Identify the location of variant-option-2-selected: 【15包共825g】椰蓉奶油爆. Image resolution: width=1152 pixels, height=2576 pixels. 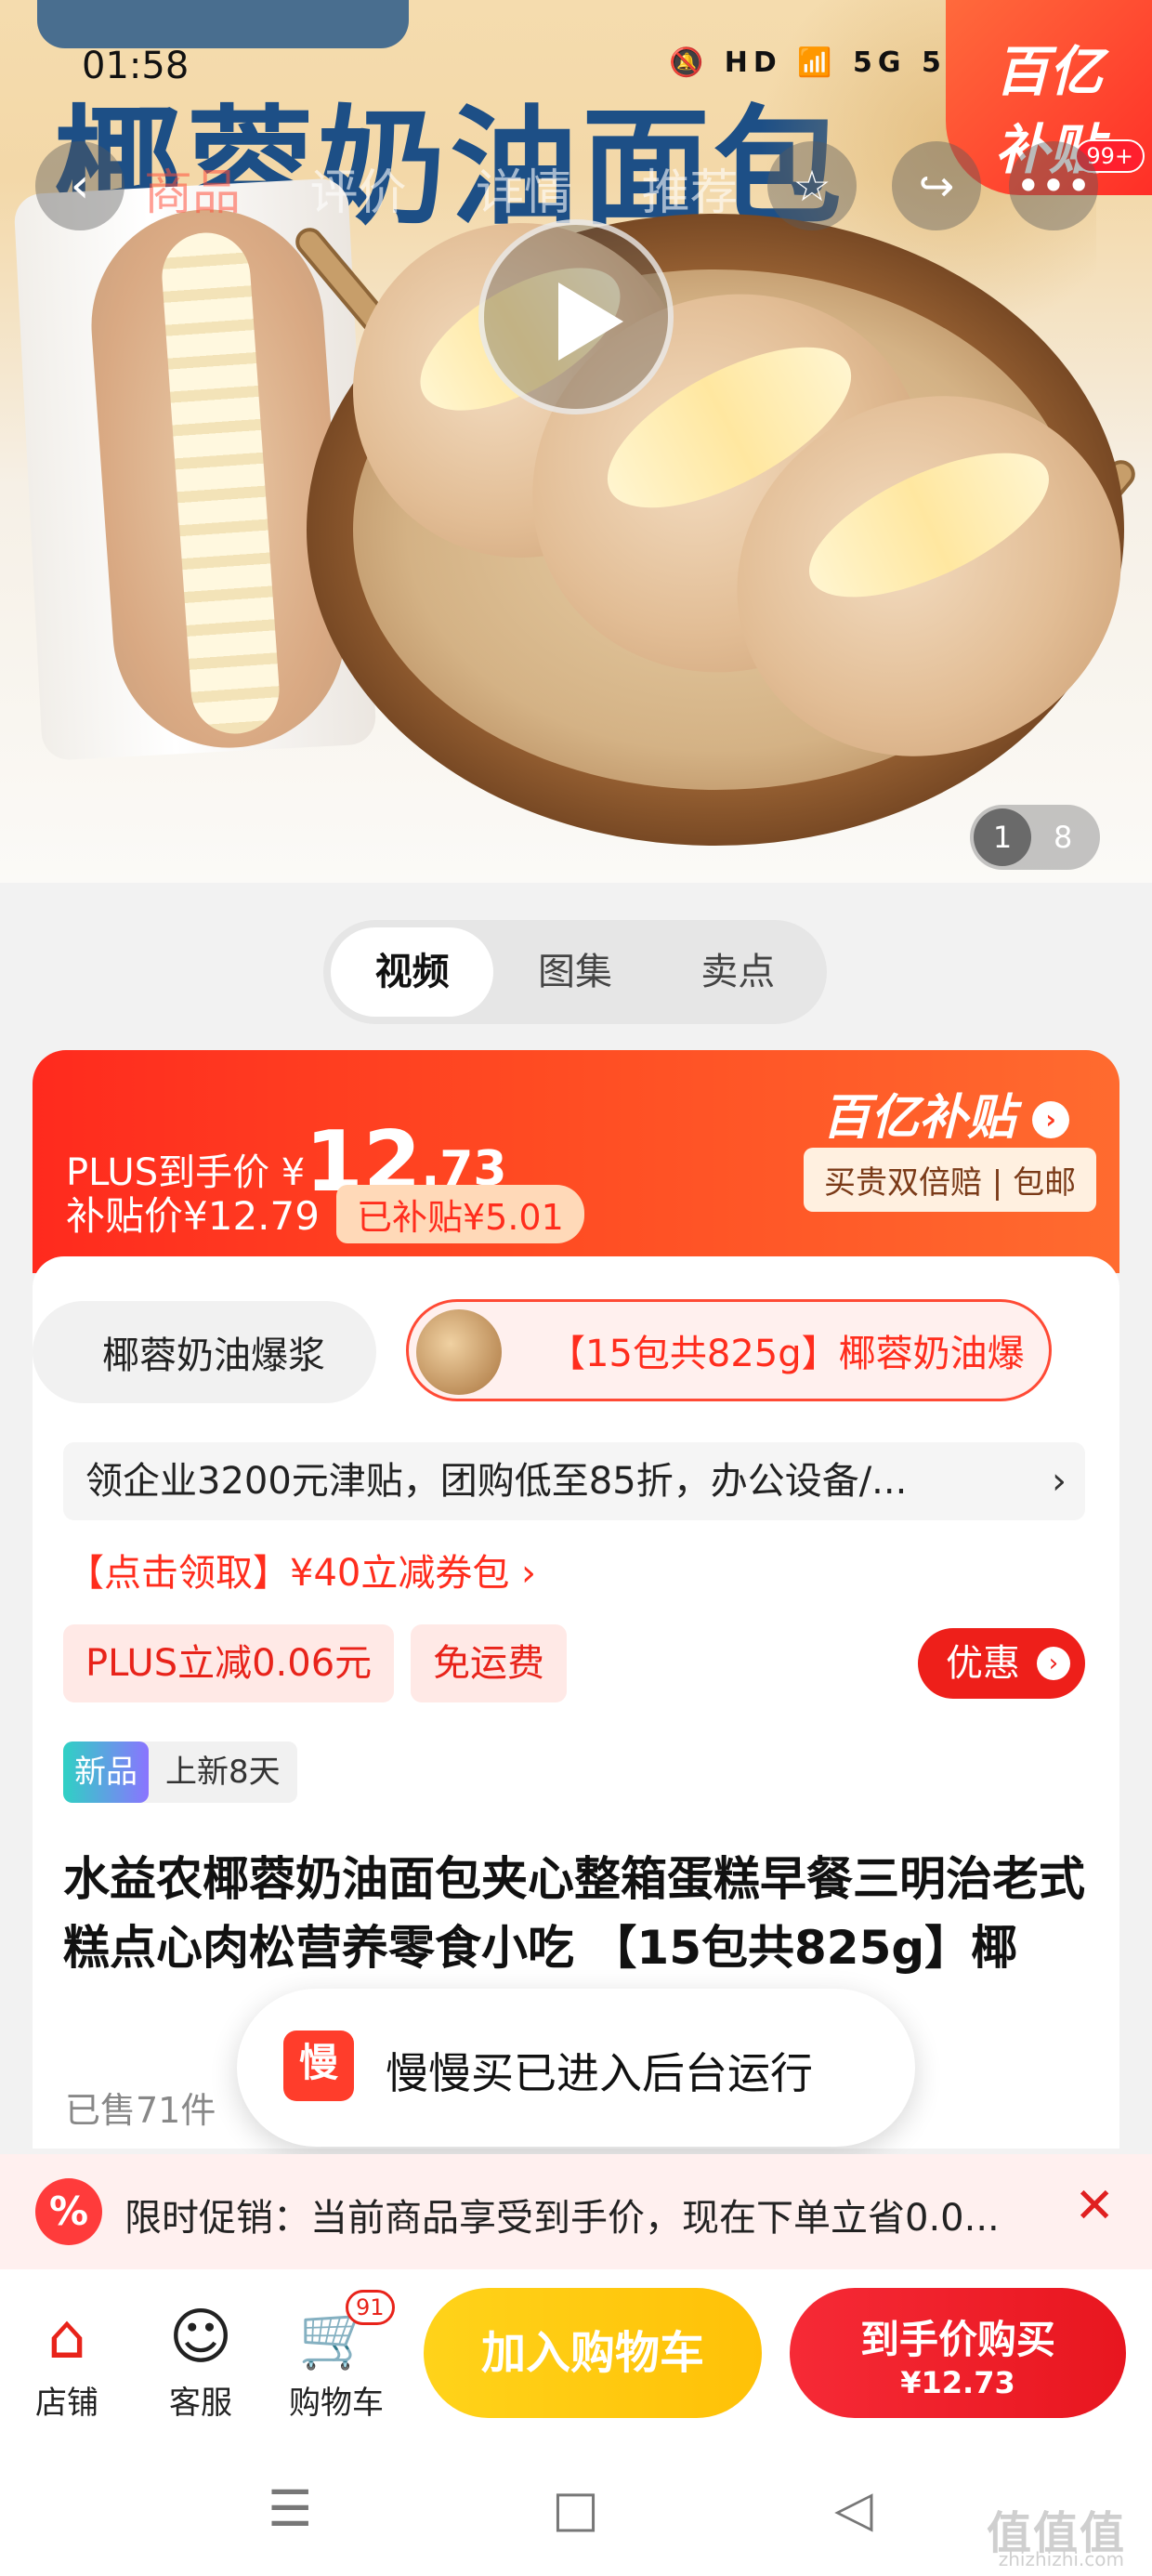
(729, 1350).